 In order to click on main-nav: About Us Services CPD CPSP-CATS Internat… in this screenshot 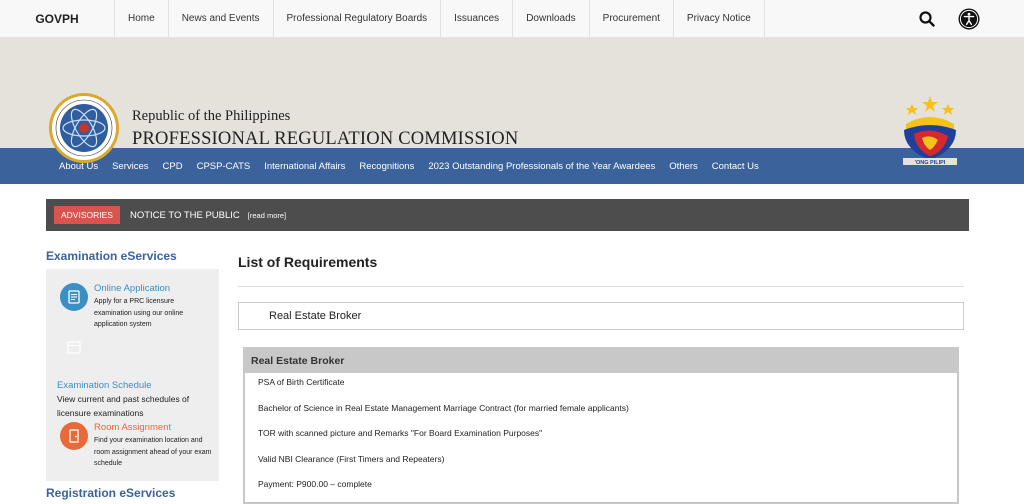, I will do `click(512, 166)`.